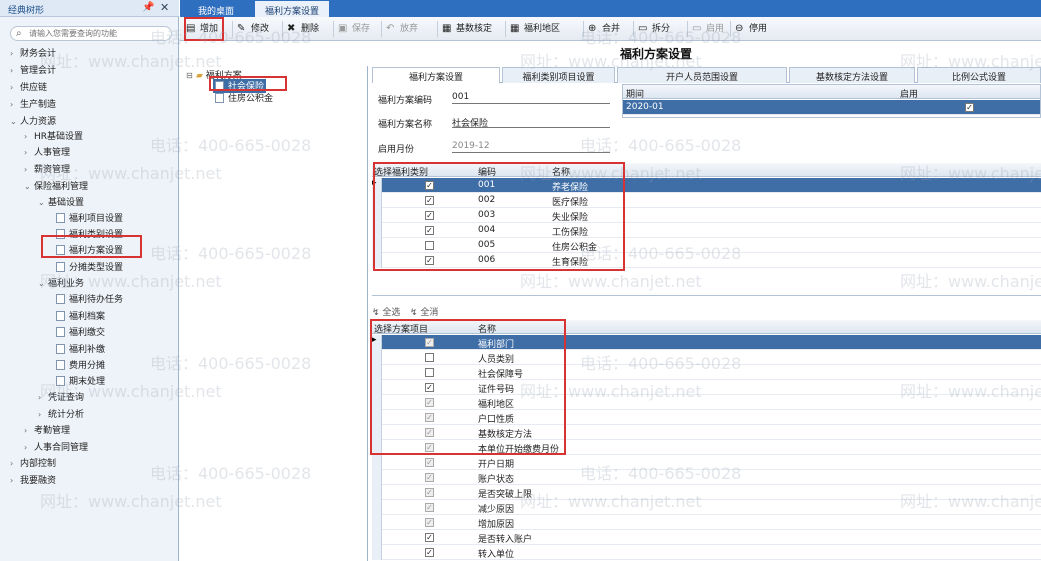 Image resolution: width=1041 pixels, height=561 pixels. What do you see at coordinates (706, 372) in the screenshot?
I see `scheme-item-row: 社会保障号` at bounding box center [706, 372].